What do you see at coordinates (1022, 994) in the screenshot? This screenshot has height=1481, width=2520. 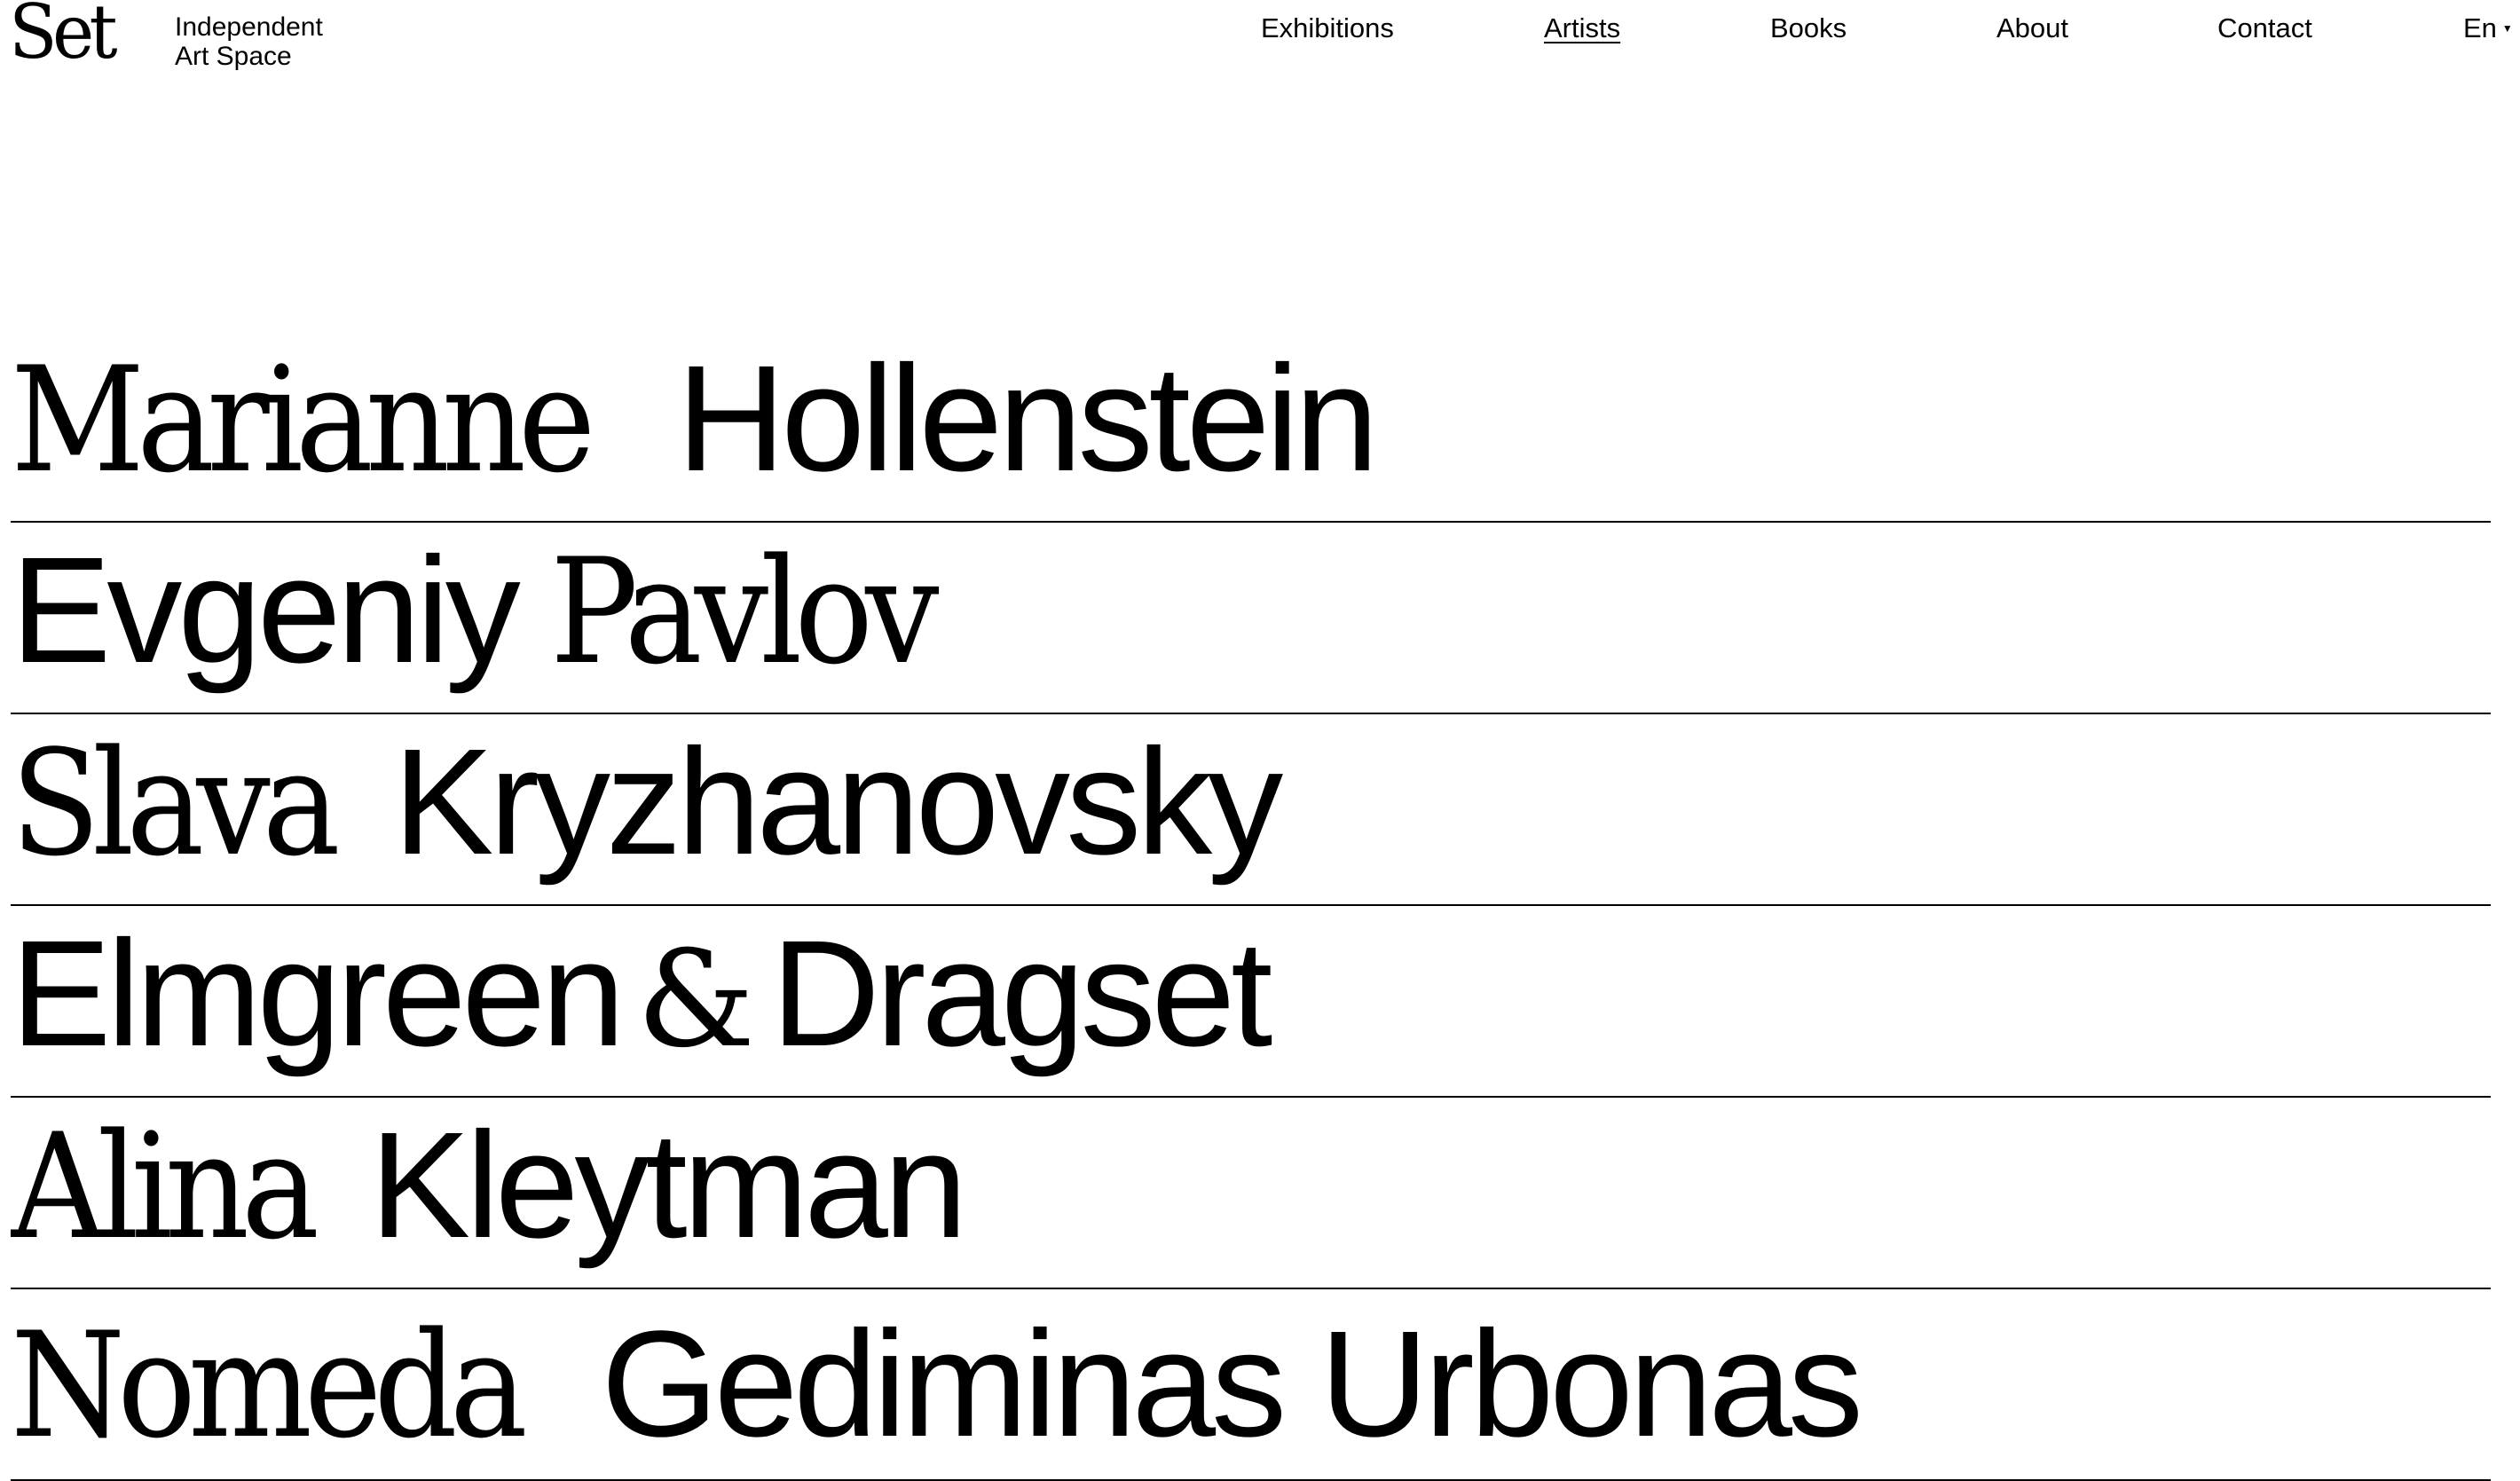 I see `artist-last-name: Dragset` at bounding box center [1022, 994].